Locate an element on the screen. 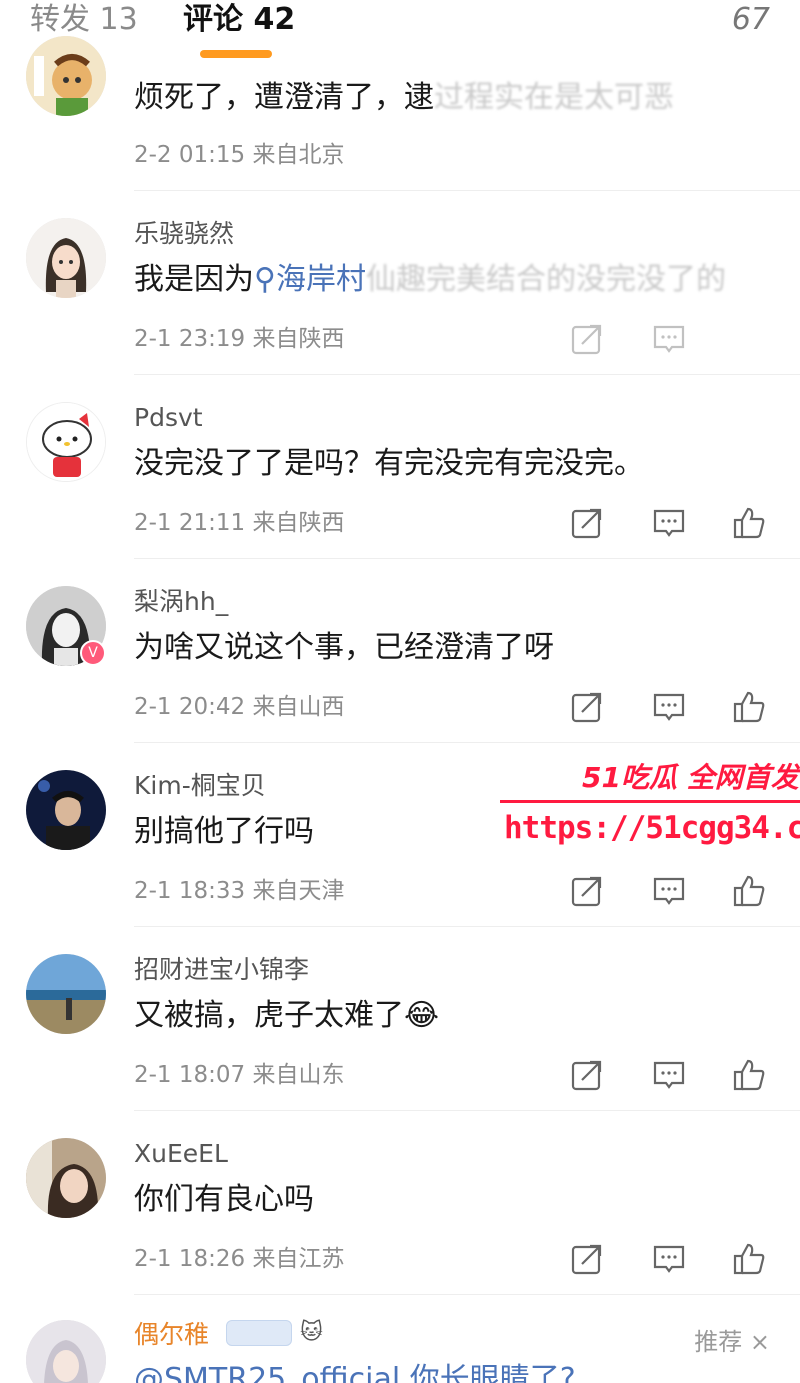 This screenshot has width=800, height=1383. comment-username: 偶尔稚 is located at coordinates (171, 1335).